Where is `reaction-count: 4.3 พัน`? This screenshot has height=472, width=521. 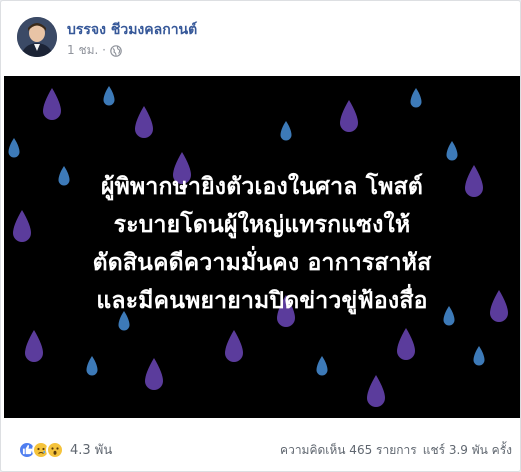 reaction-count: 4.3 พัน is located at coordinates (91, 449).